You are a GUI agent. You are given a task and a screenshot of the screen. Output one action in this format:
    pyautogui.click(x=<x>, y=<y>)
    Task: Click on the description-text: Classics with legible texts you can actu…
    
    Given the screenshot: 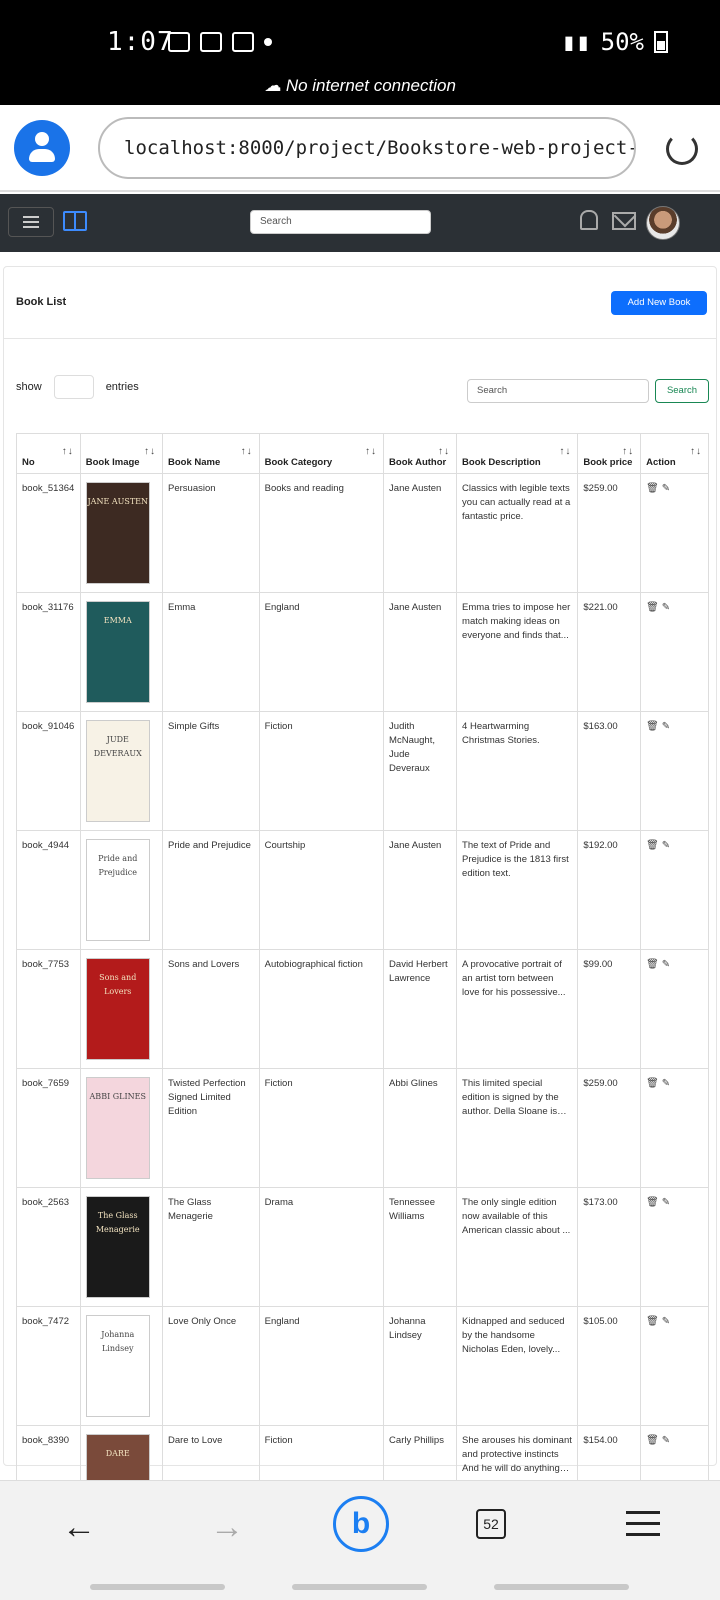 What is the action you would take?
    pyautogui.click(x=516, y=502)
    